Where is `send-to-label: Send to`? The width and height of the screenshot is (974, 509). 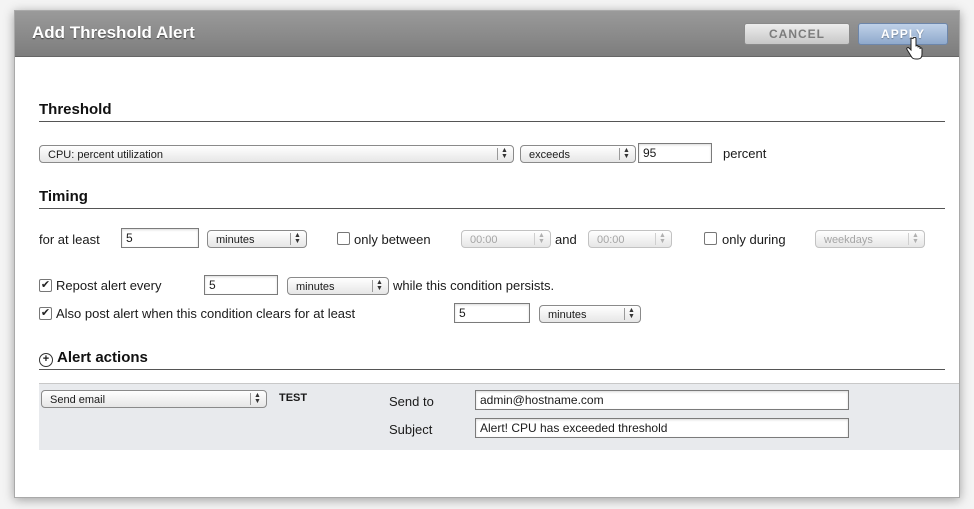
send-to-label: Send to is located at coordinates (411, 401).